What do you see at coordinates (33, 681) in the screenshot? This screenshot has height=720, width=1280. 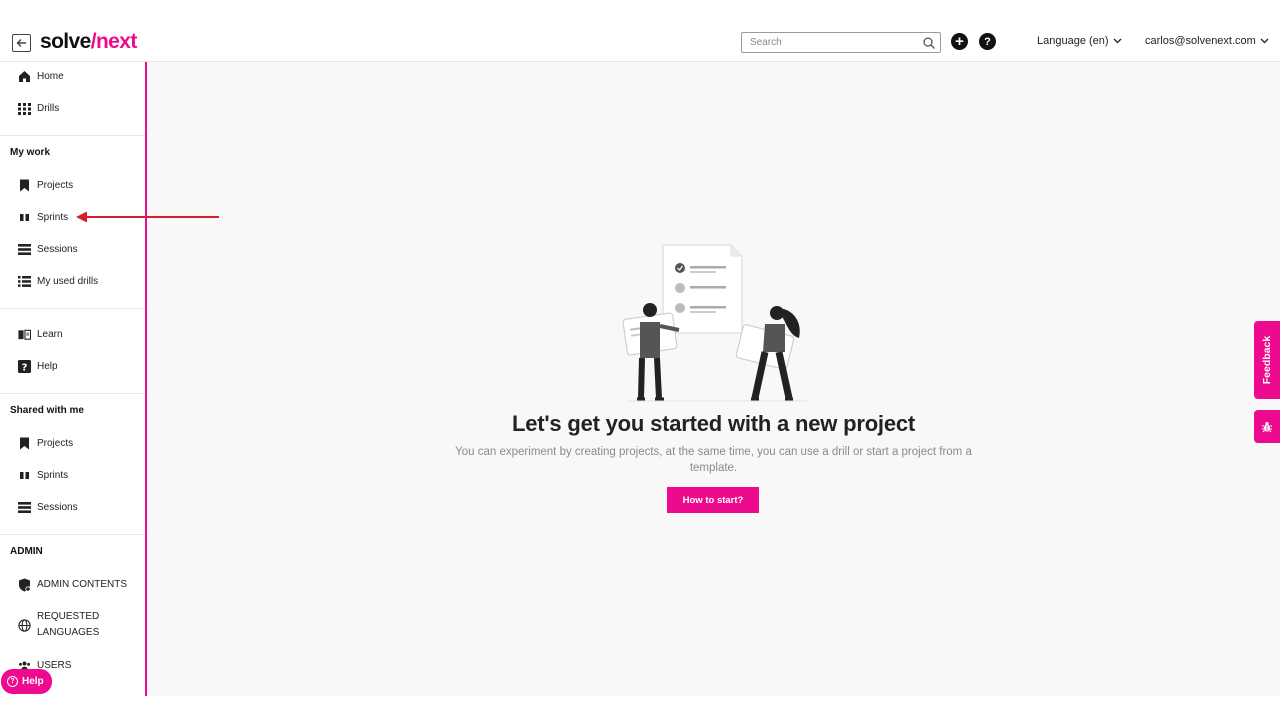 I see `help-pill-label: Help` at bounding box center [33, 681].